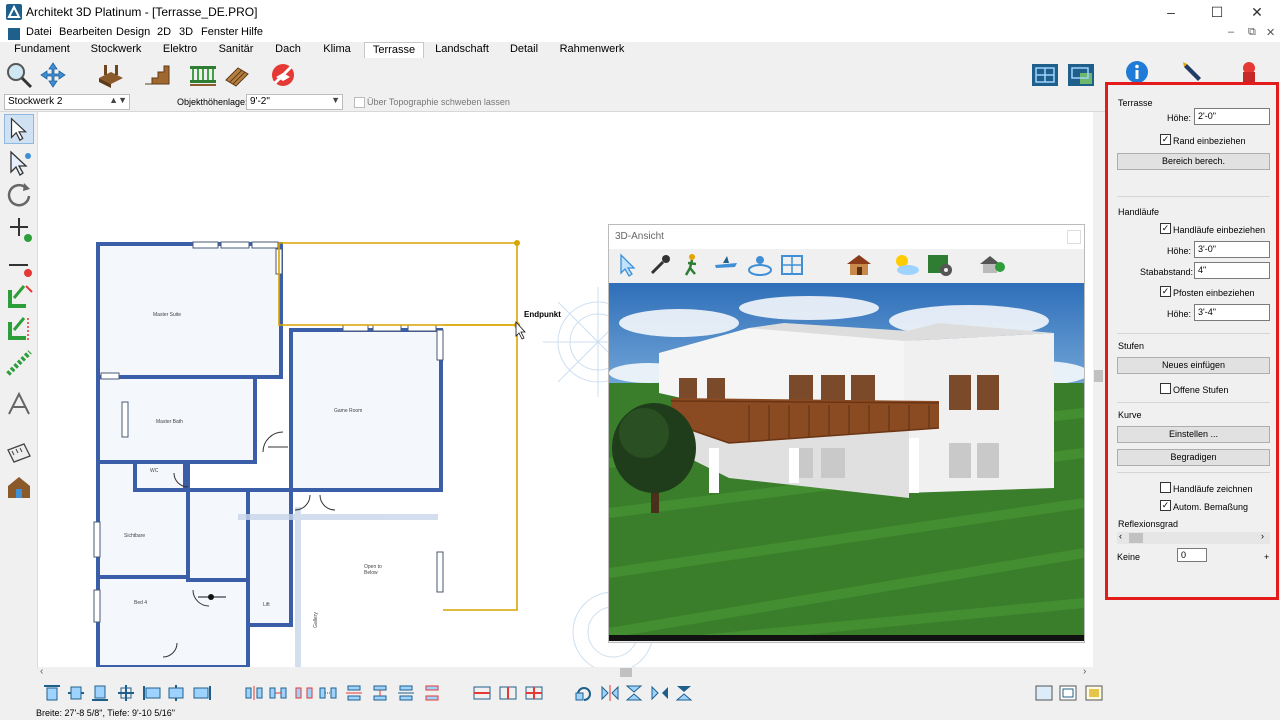  I want to click on flip-h-icon, so click(660, 693).